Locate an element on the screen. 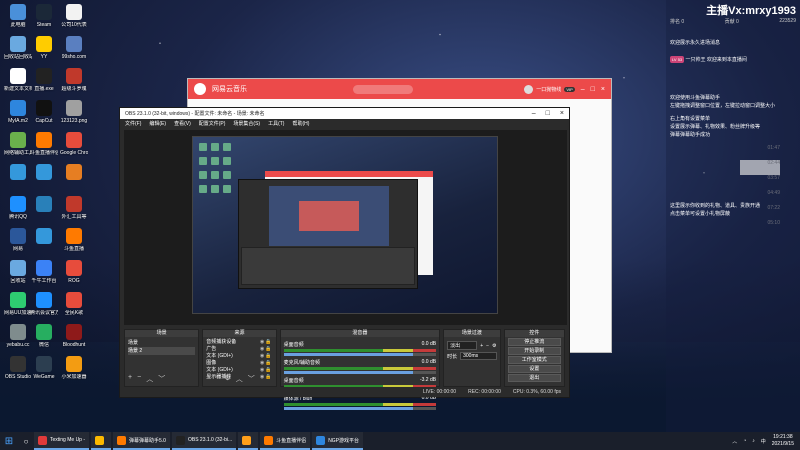  clock: 19:21:38 2021/9/15 is located at coordinates (783, 441).